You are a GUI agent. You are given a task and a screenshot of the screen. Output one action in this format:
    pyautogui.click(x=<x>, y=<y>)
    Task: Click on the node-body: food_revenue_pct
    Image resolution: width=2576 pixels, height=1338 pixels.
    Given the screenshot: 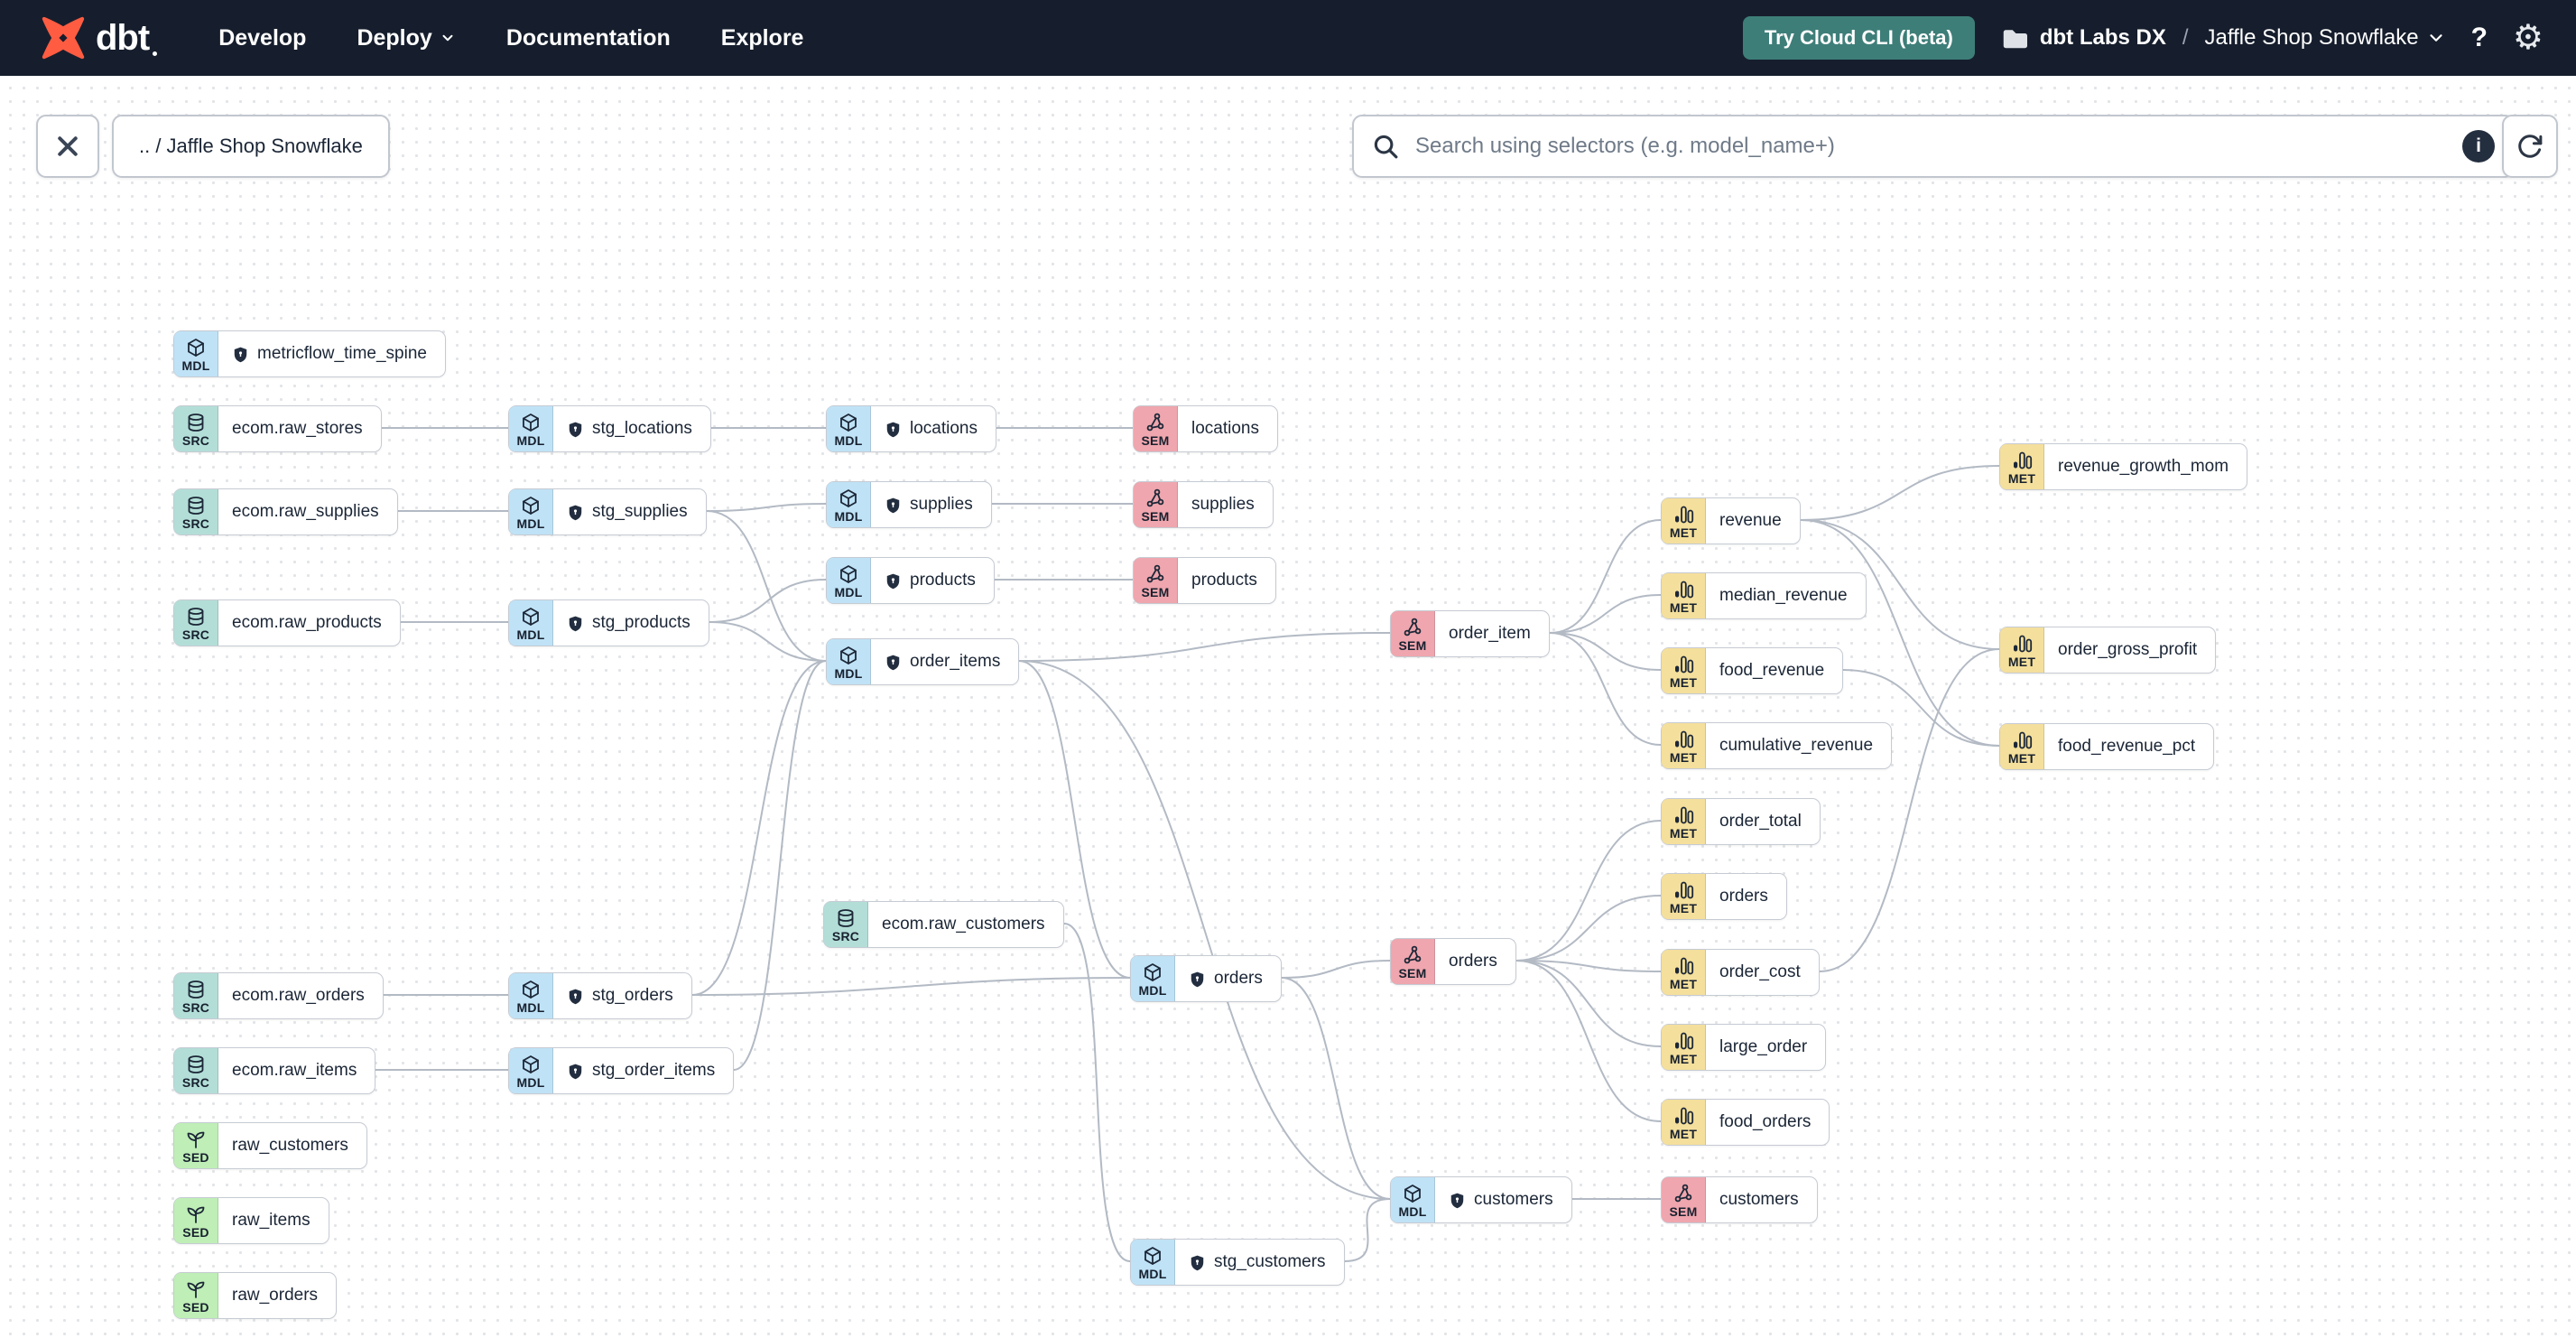 What is the action you would take?
    pyautogui.click(x=2128, y=746)
    